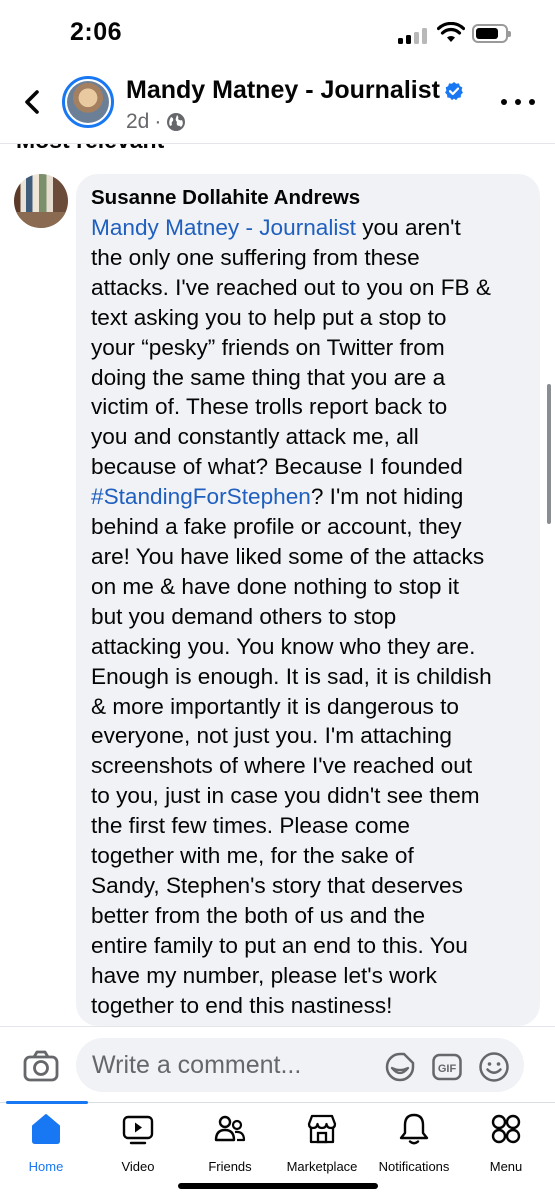 This screenshot has width=555, height=1200. I want to click on menu-grid-icon, so click(506, 1129).